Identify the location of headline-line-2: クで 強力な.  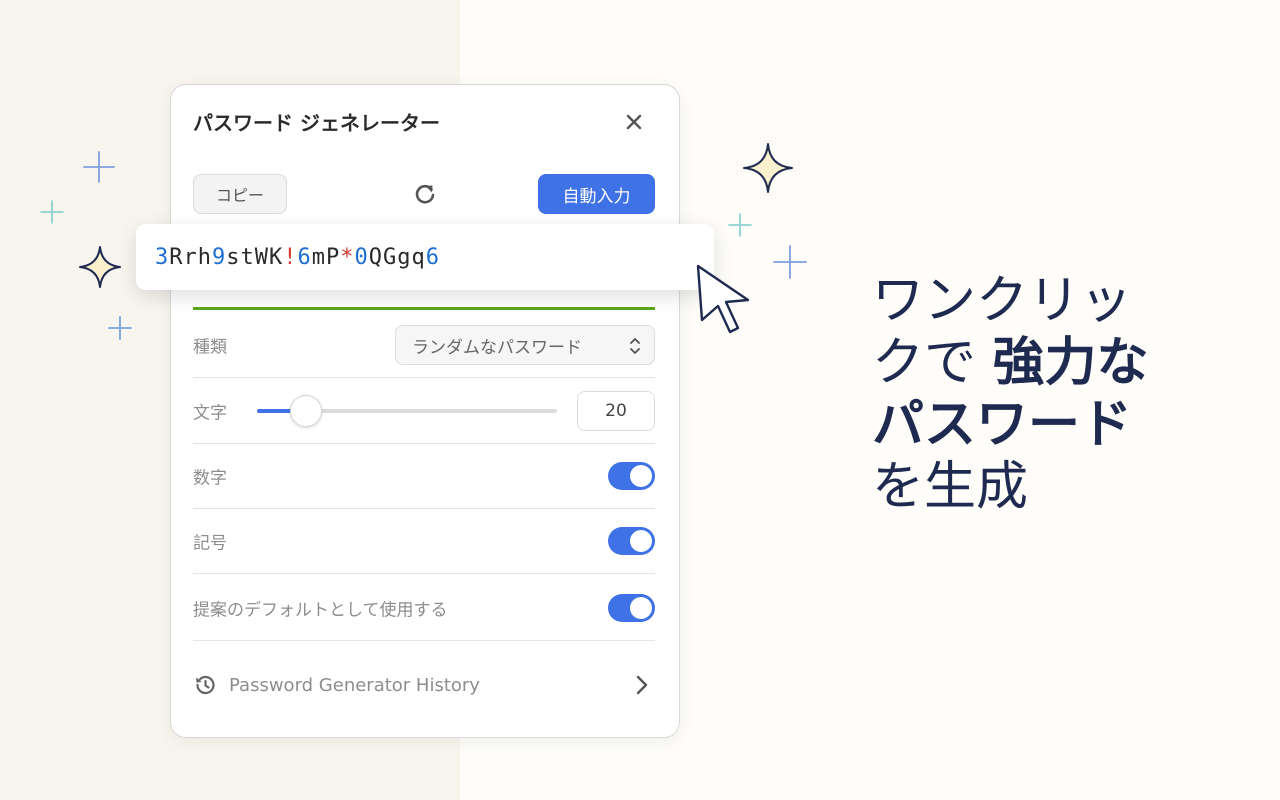
(1010, 363).